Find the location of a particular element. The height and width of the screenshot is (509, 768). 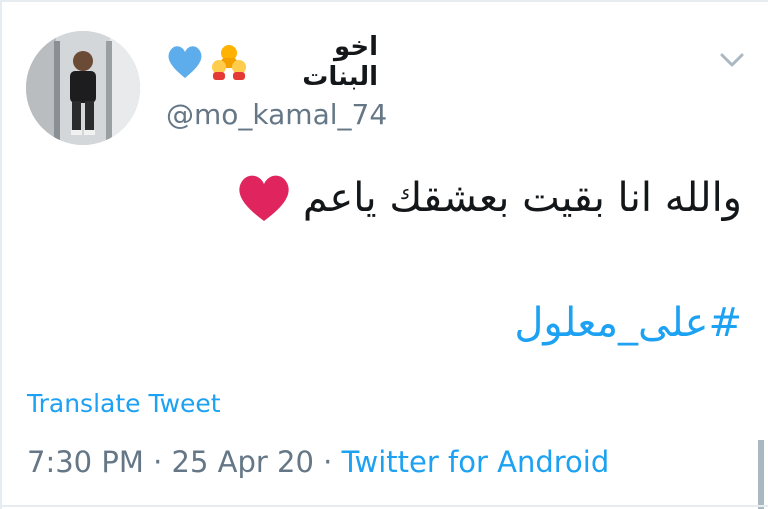

left-edge is located at coordinates (1, 254).